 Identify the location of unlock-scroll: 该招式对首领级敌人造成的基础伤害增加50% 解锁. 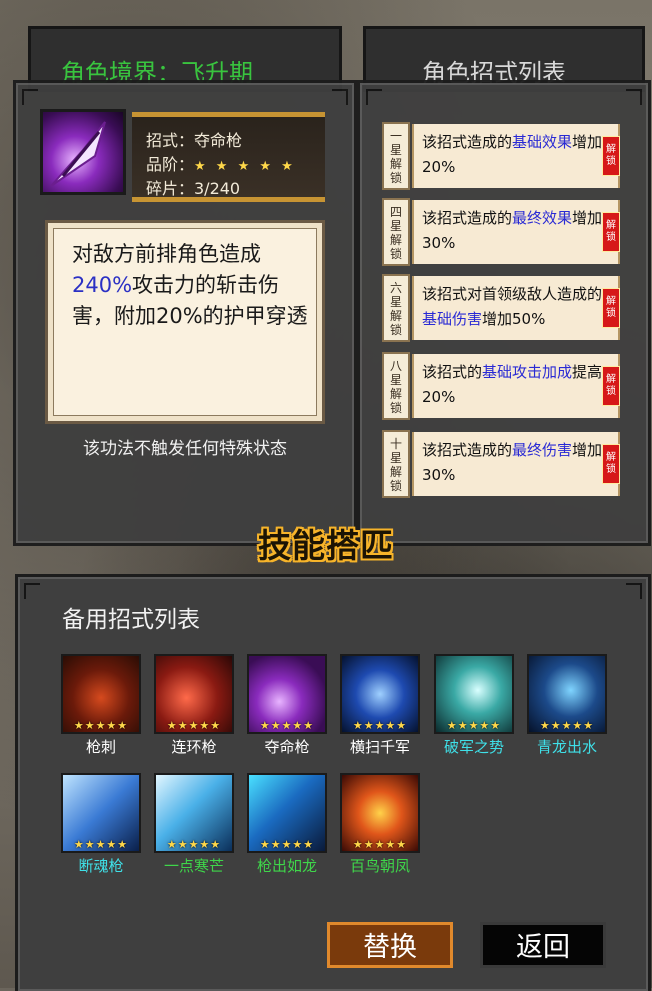
(516, 308).